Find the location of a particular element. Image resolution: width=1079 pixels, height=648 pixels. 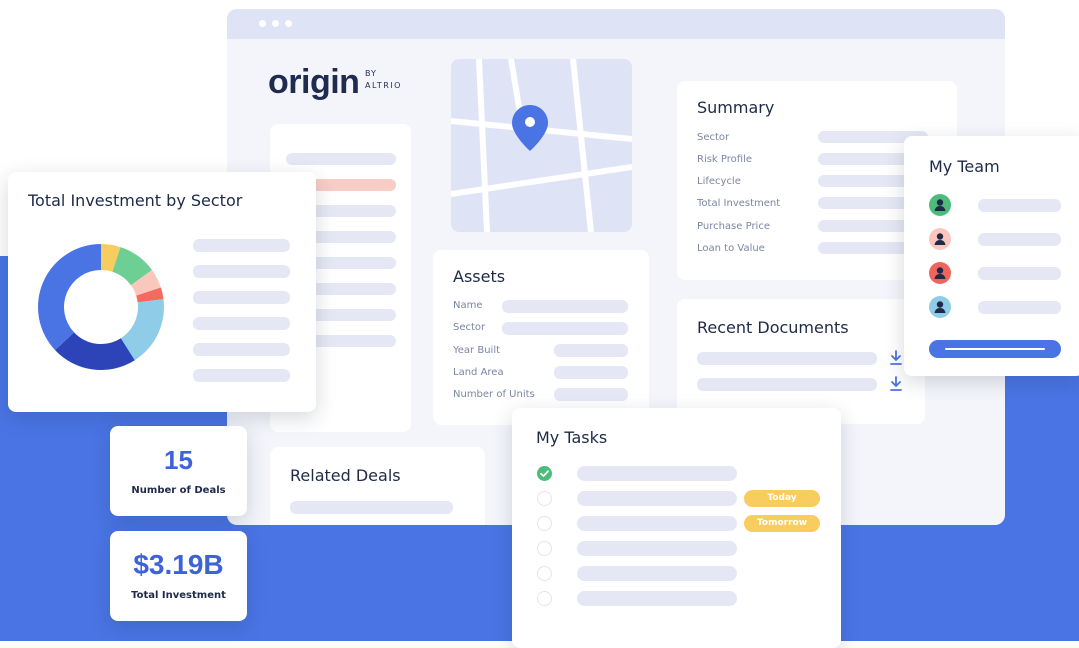

related-deals-title: Related Deals is located at coordinates (345, 475).